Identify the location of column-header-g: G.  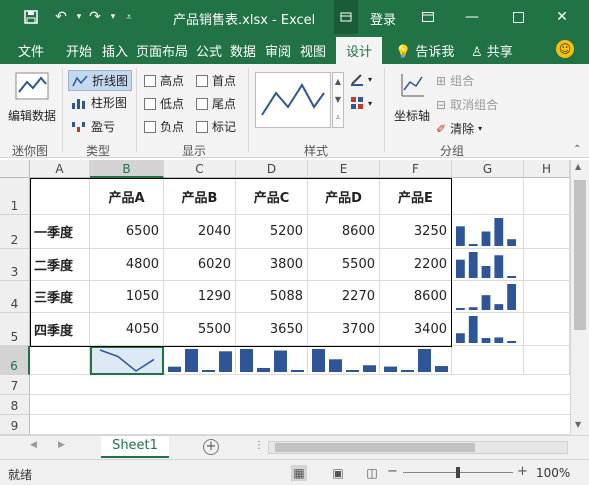
(488, 169).